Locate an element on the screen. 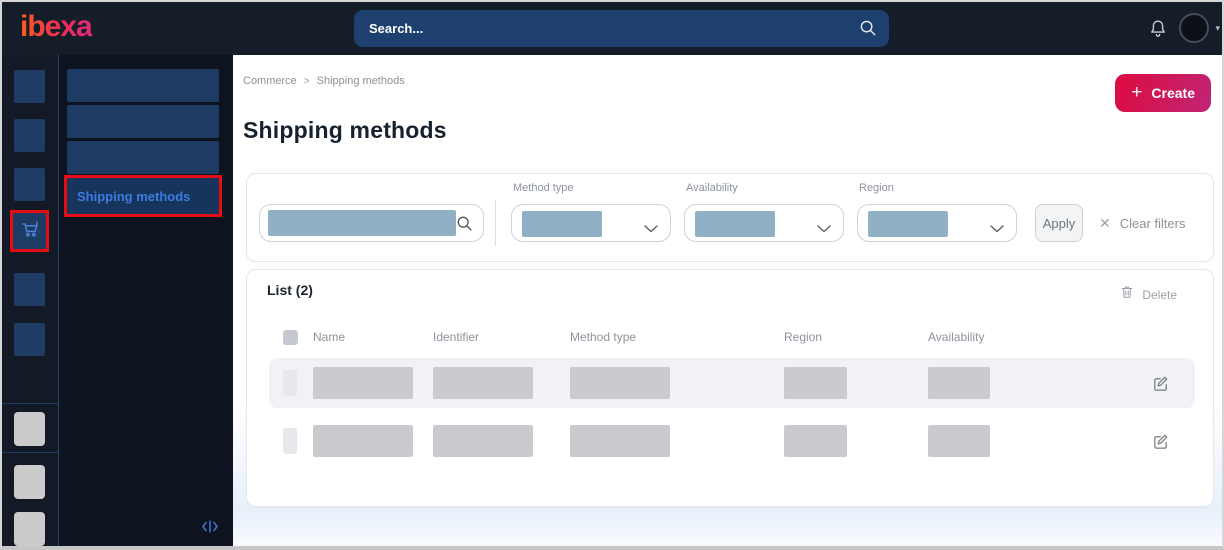  submenu-item-label: Shipping methods is located at coordinates (134, 196).